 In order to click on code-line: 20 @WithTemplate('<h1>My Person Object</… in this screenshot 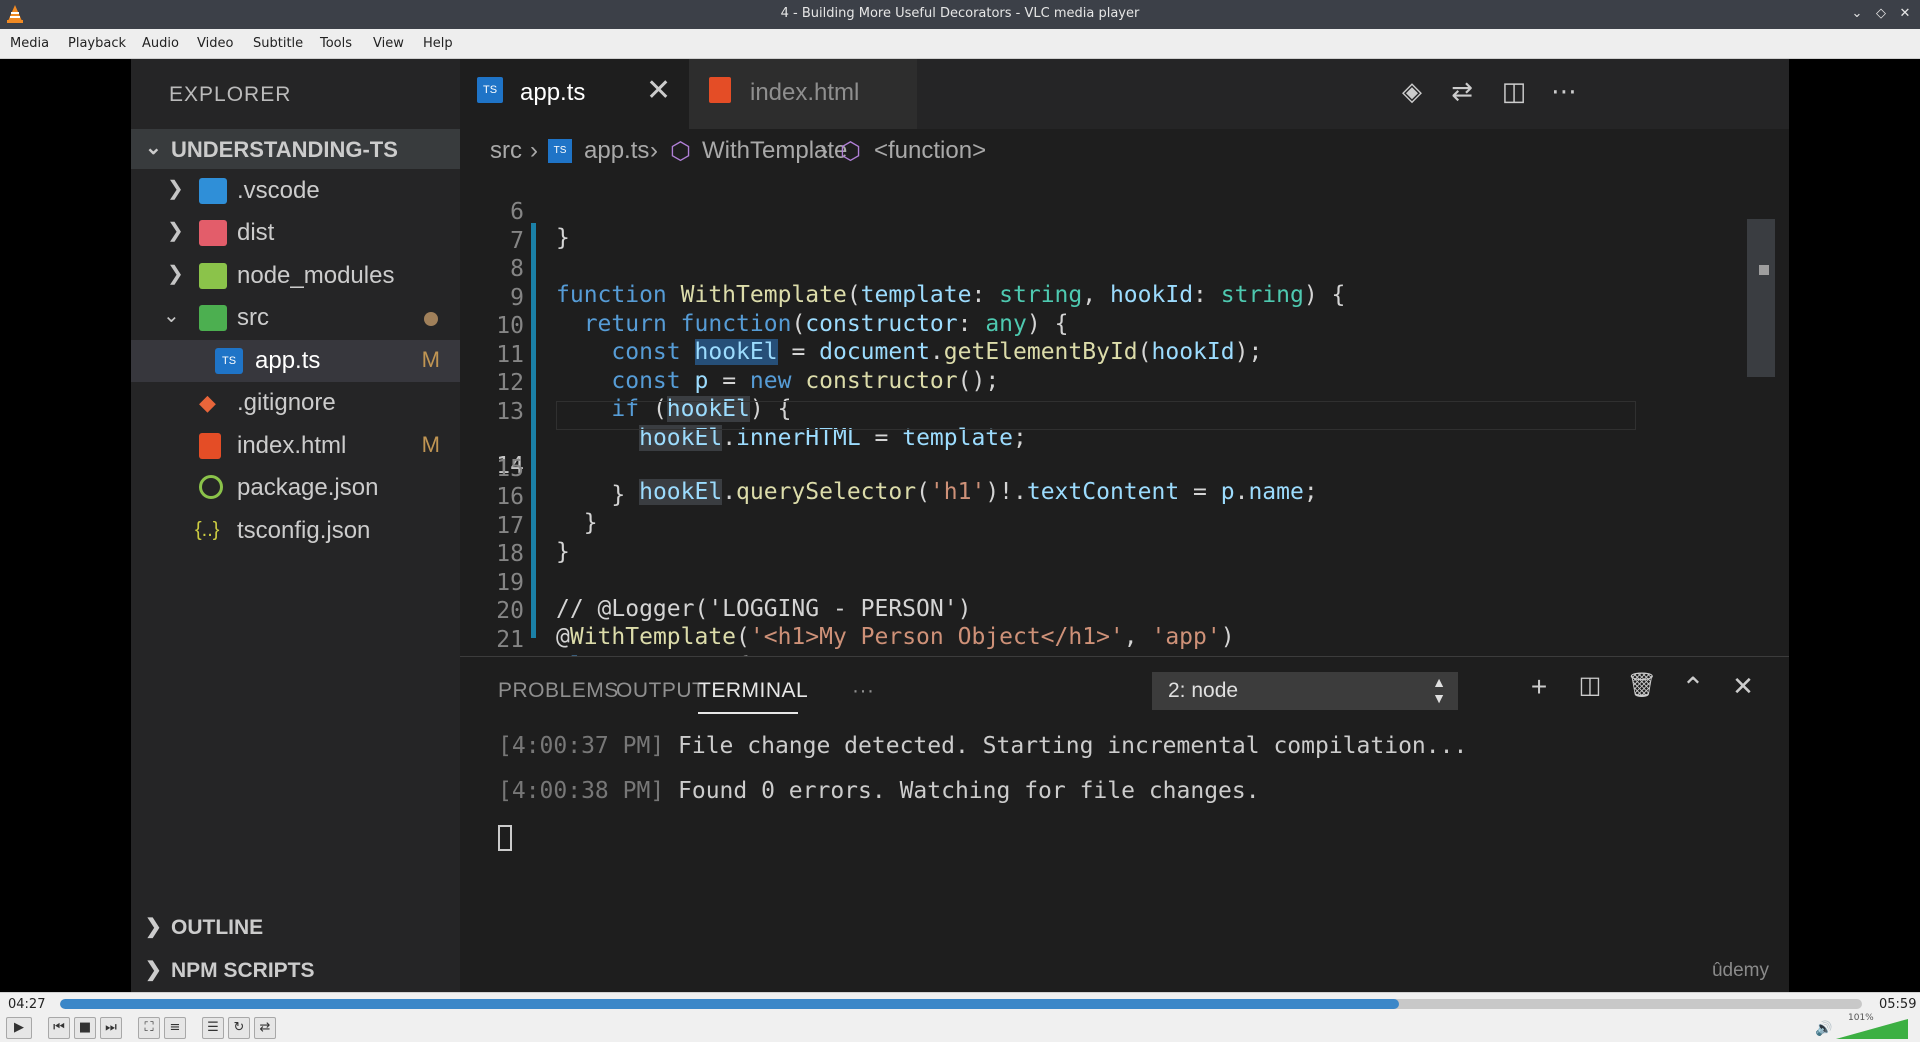, I will do `click(1124, 611)`.